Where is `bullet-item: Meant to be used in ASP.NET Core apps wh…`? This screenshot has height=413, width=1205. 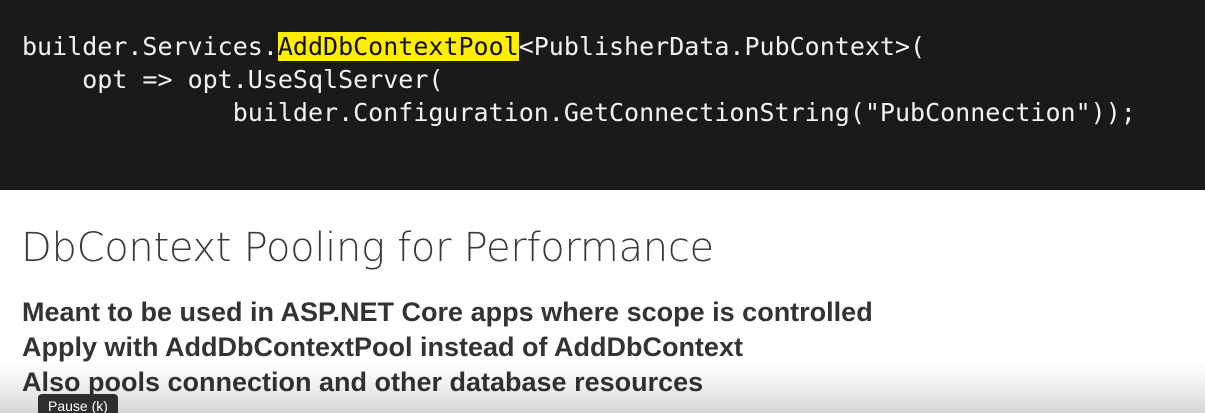
bullet-item: Meant to be used in ASP.NET Core apps wh… is located at coordinates (447, 312).